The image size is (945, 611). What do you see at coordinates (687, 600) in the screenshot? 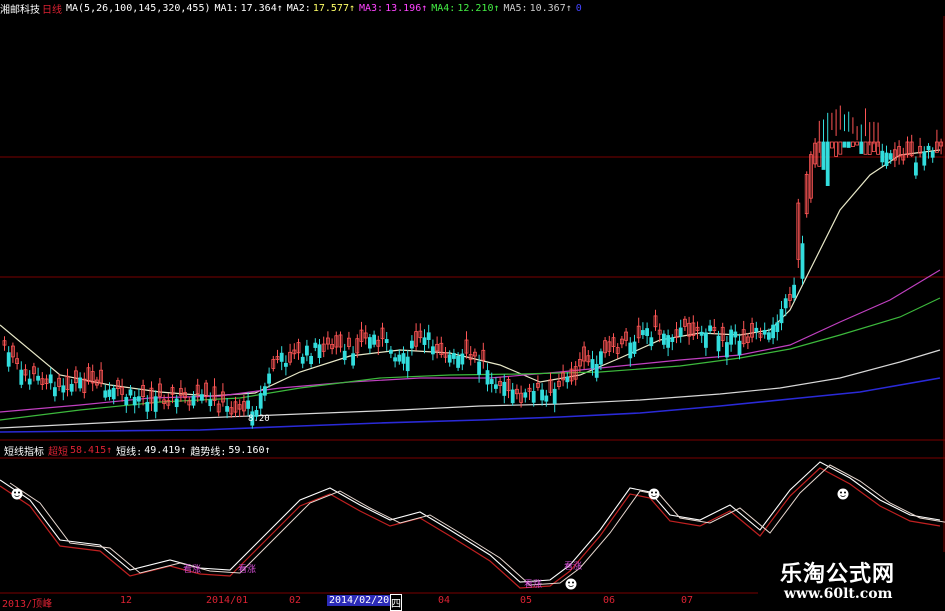
I see `date-tick: 07` at bounding box center [687, 600].